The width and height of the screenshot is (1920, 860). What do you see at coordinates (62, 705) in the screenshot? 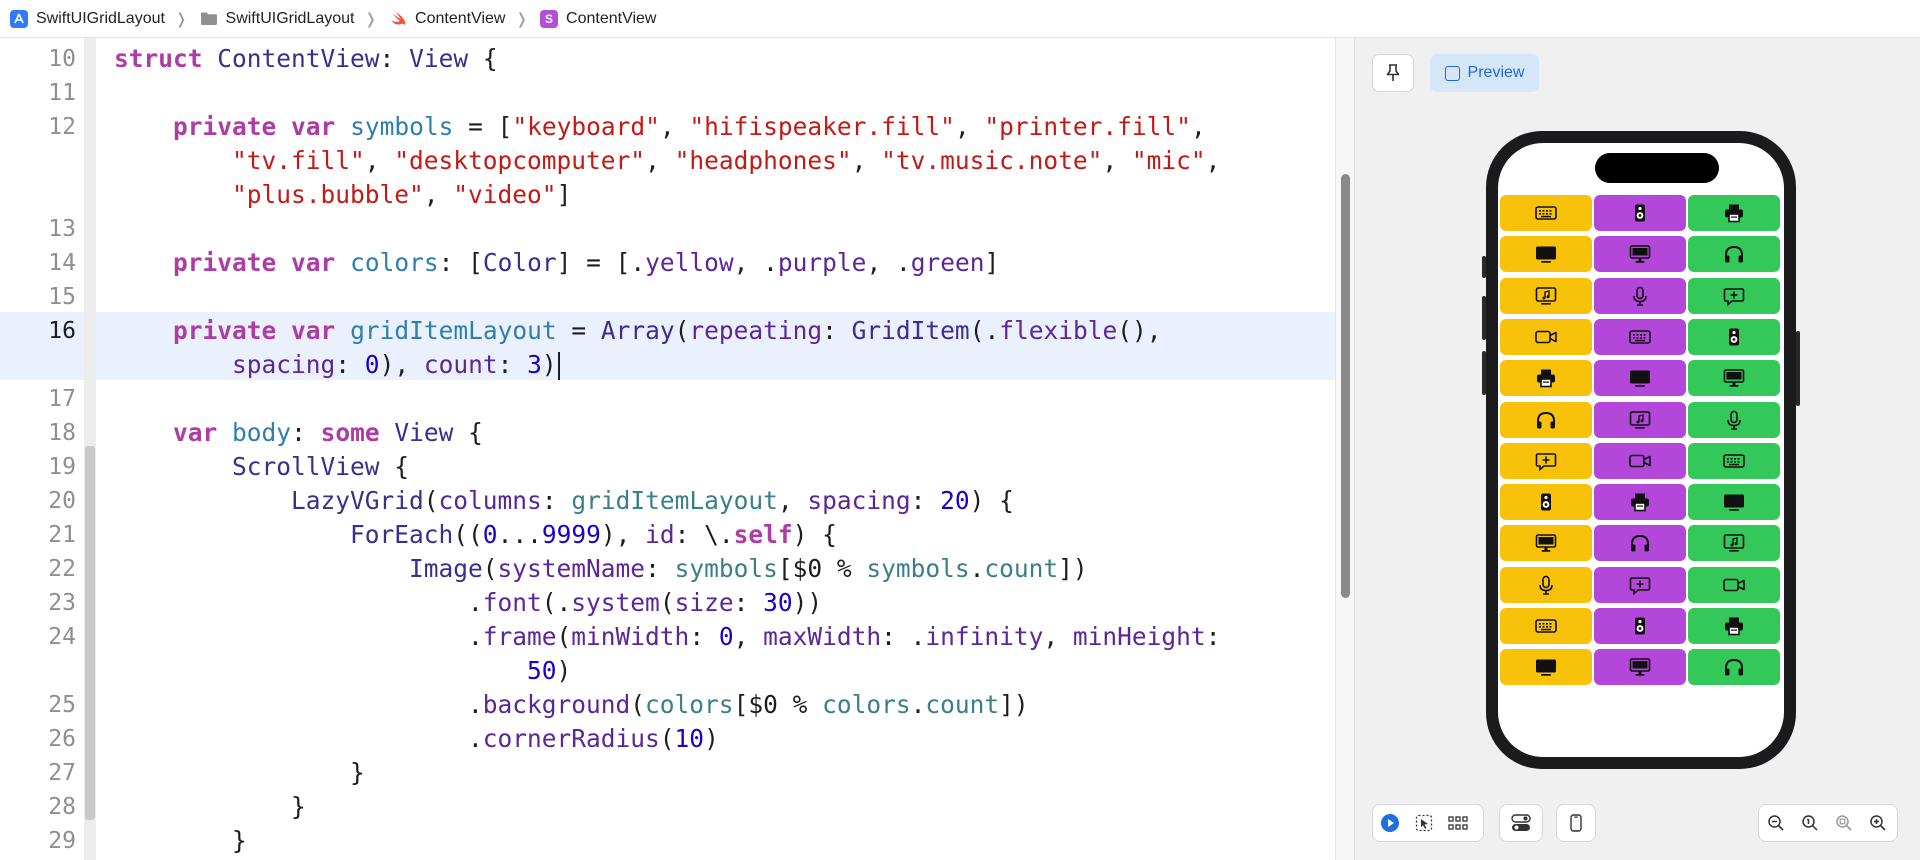
I see `line-number: 25` at bounding box center [62, 705].